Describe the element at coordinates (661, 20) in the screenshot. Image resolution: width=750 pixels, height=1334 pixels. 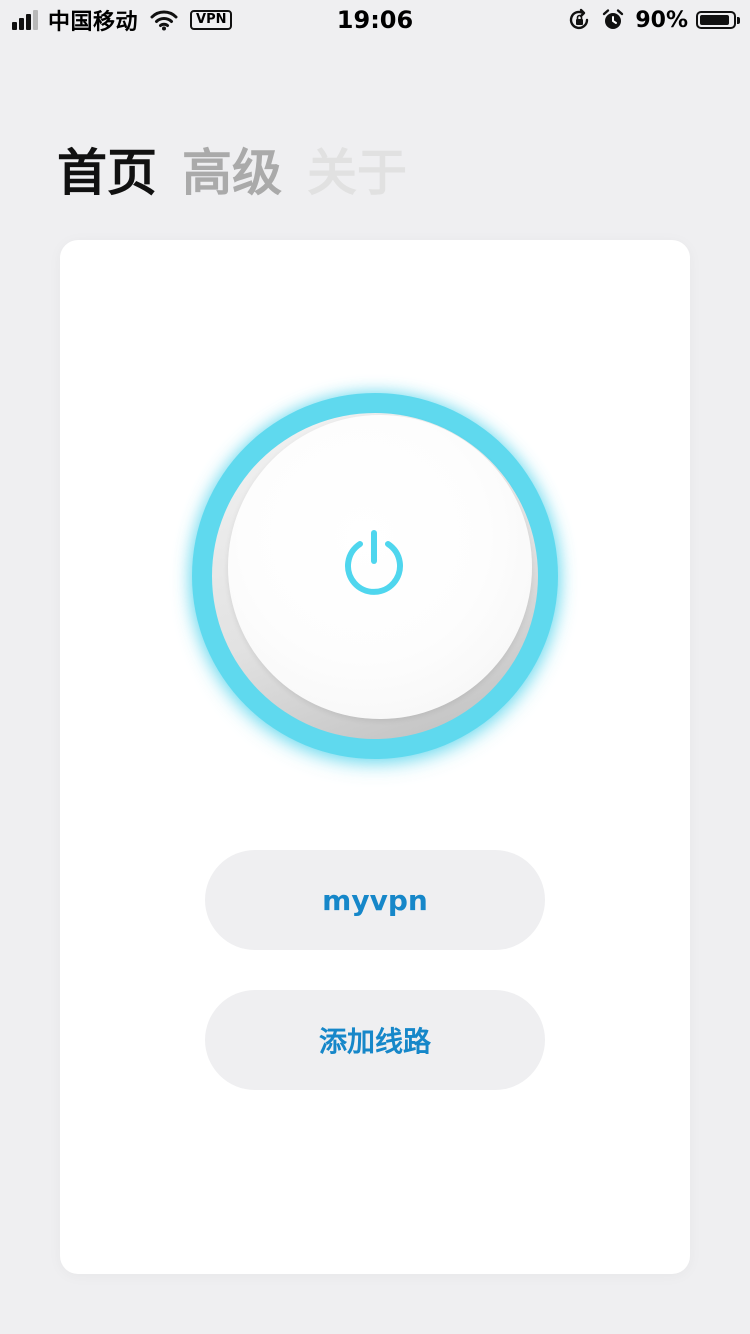
I see `battery-percent: 90%` at that location.